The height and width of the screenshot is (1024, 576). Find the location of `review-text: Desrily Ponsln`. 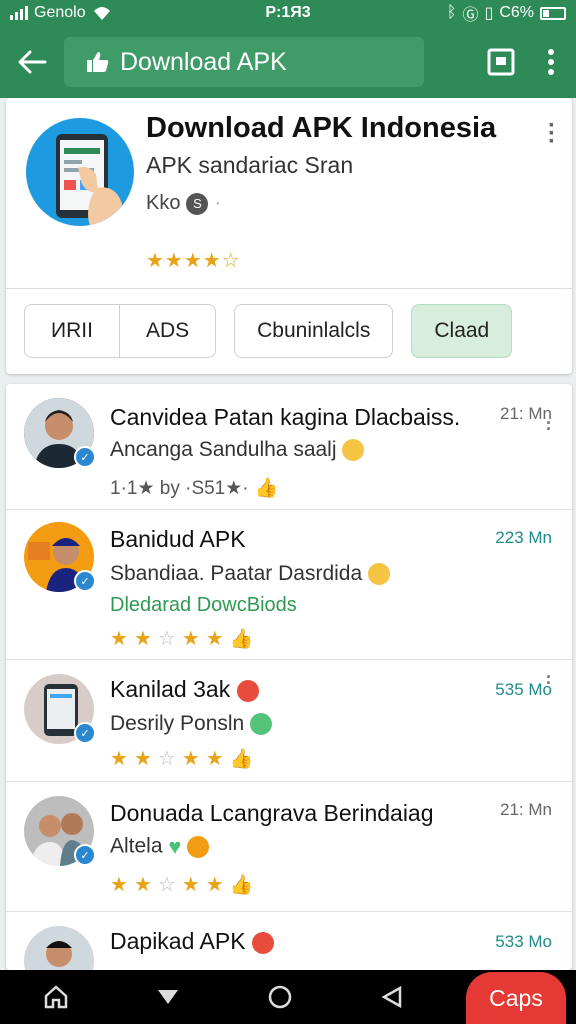

review-text: Desrily Ponsln is located at coordinates (191, 724).